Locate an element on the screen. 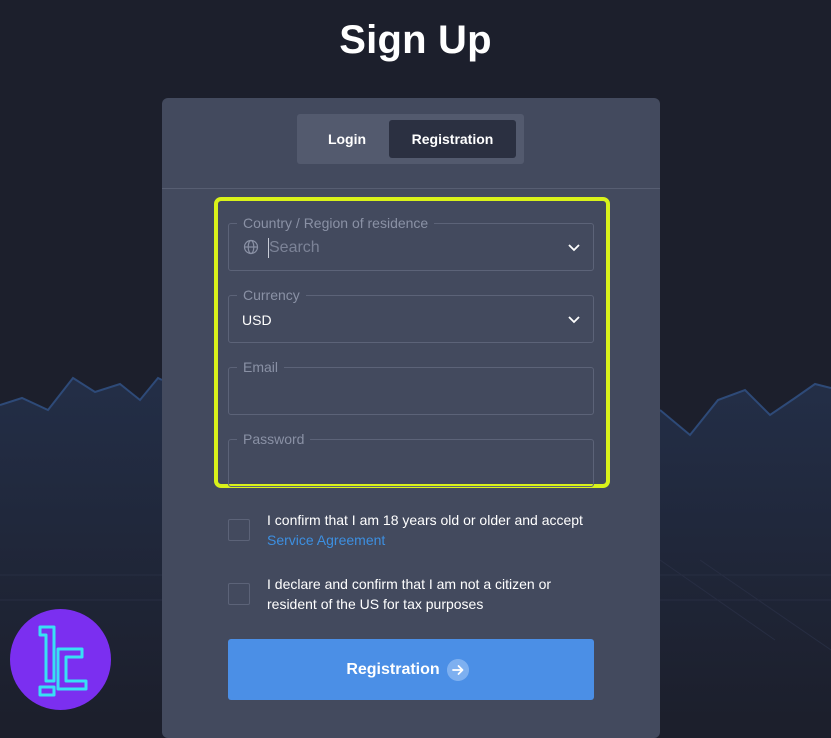  password-field: Password is located at coordinates (411, 459).